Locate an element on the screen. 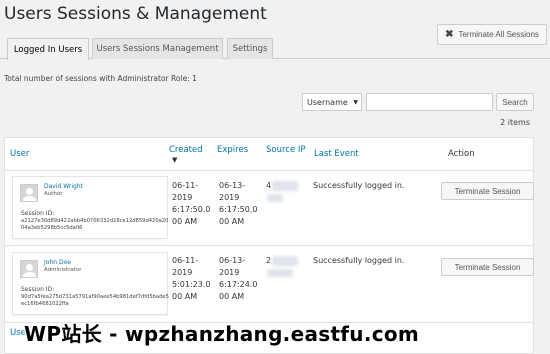 The image size is (550, 354). column-header-source-ip: Source IP is located at coordinates (286, 150).